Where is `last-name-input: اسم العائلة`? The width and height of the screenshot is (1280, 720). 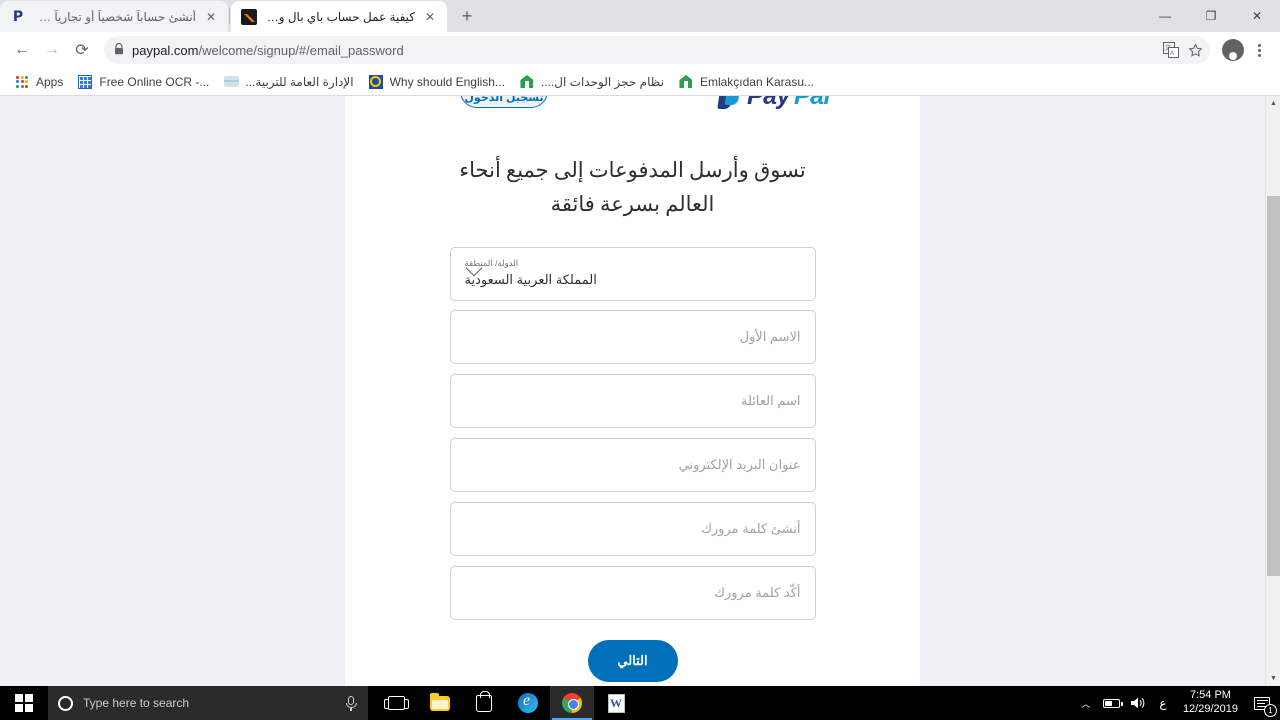 last-name-input: اسم العائلة is located at coordinates (632, 401).